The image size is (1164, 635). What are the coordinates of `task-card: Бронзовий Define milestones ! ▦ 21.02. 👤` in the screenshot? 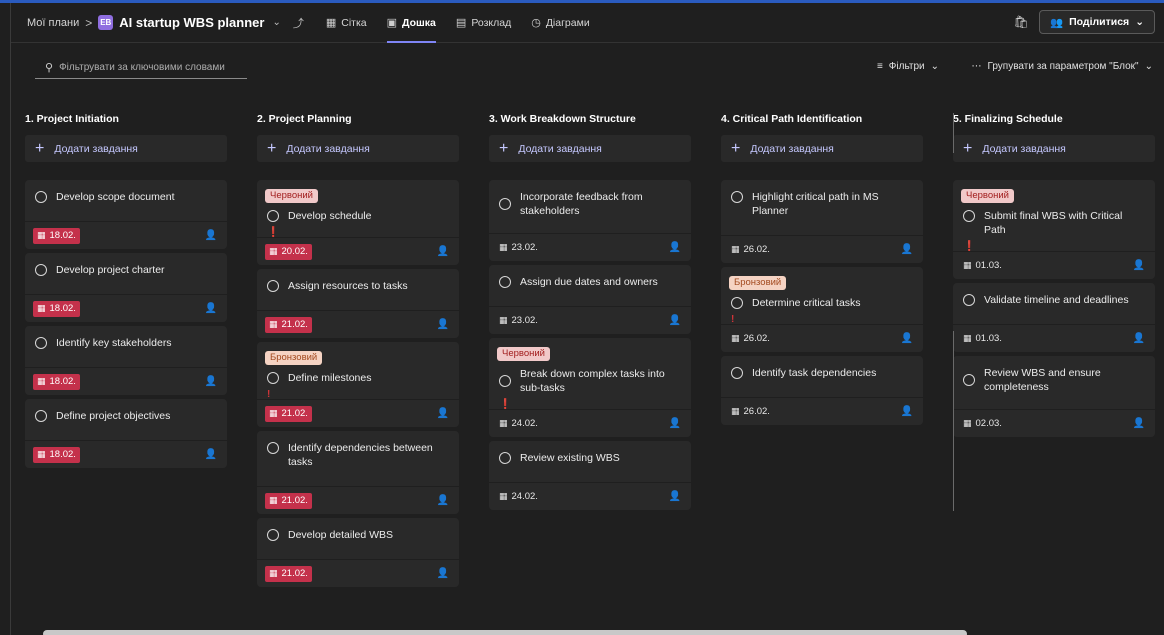 It's located at (358, 384).